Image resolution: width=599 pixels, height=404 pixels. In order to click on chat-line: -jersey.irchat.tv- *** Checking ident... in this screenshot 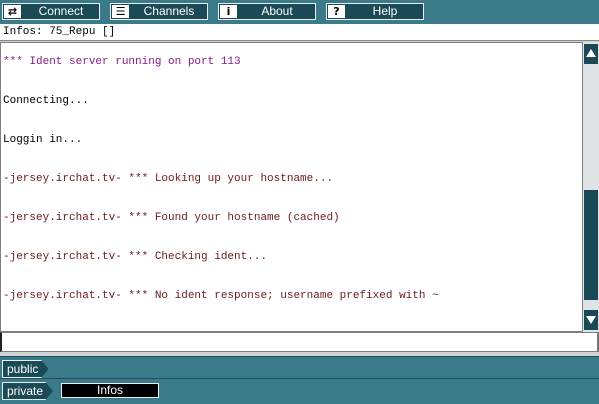, I will do `click(135, 257)`.